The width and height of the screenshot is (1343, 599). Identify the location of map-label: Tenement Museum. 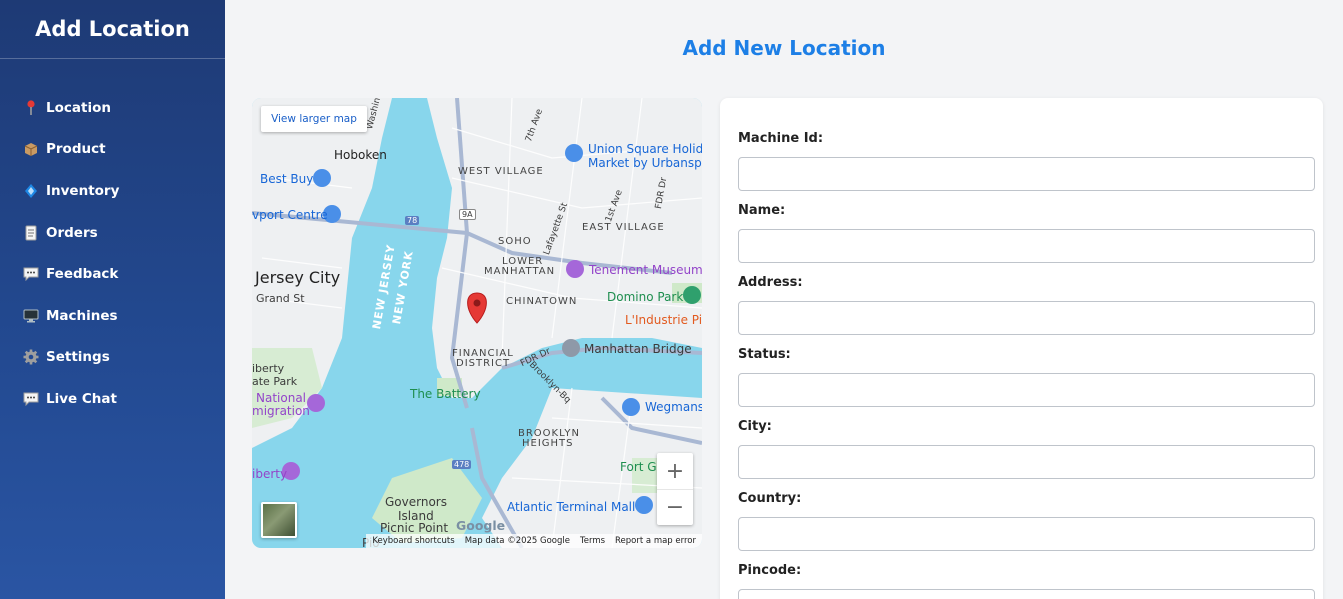
(645, 270).